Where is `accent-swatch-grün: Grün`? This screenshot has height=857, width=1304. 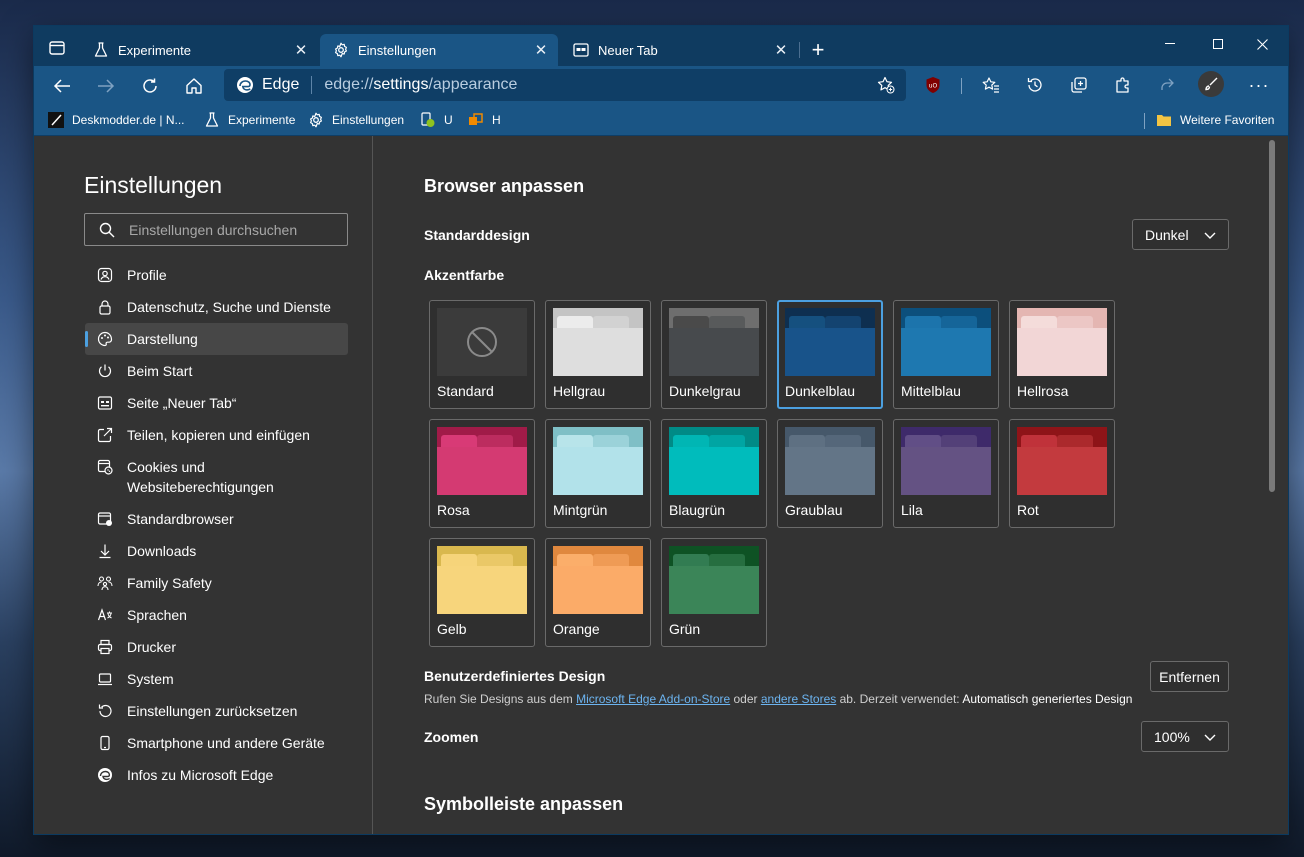
accent-swatch-grün: Grün is located at coordinates (714, 592).